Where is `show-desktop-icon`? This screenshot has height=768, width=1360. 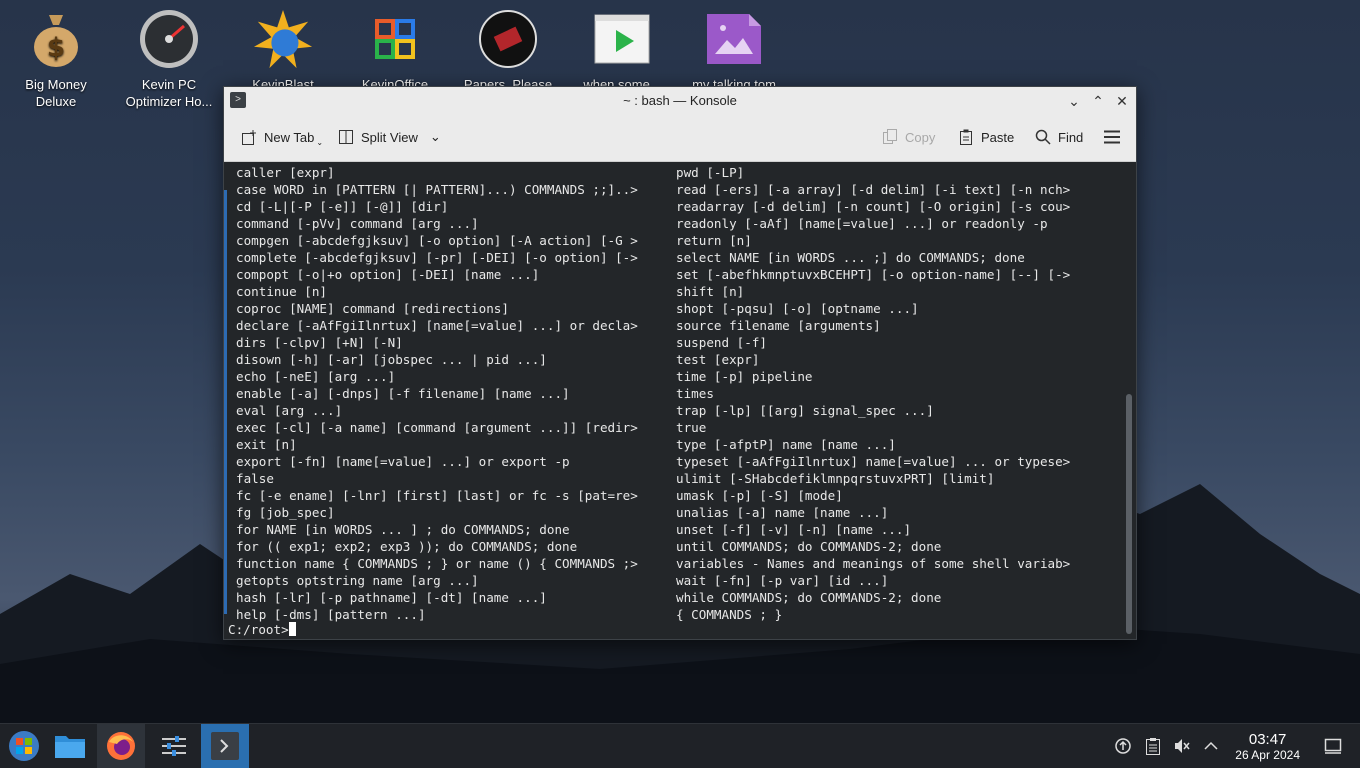
show-desktop-icon is located at coordinates (1333, 746).